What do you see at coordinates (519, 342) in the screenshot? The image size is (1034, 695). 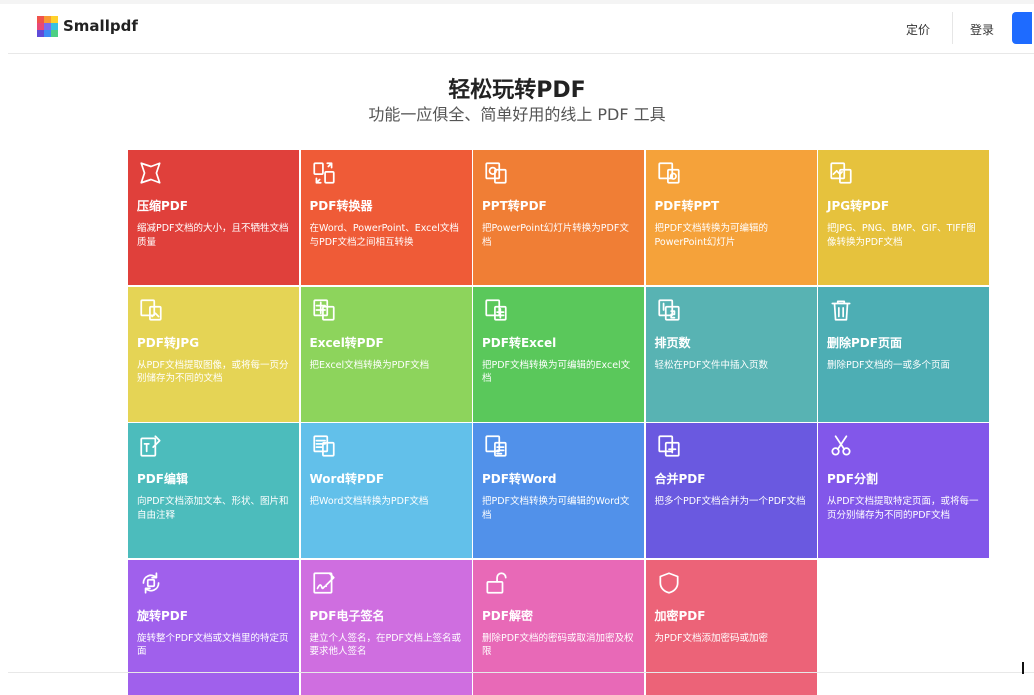 I see `tool-title: PDF转Excel` at bounding box center [519, 342].